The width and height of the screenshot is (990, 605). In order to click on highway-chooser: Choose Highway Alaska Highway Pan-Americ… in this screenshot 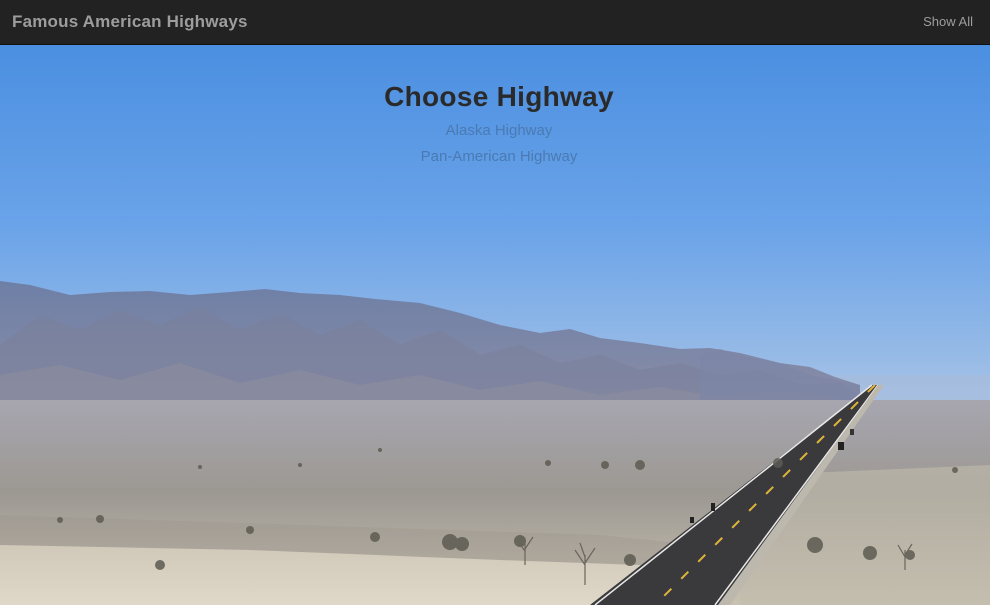, I will do `click(495, 125)`.